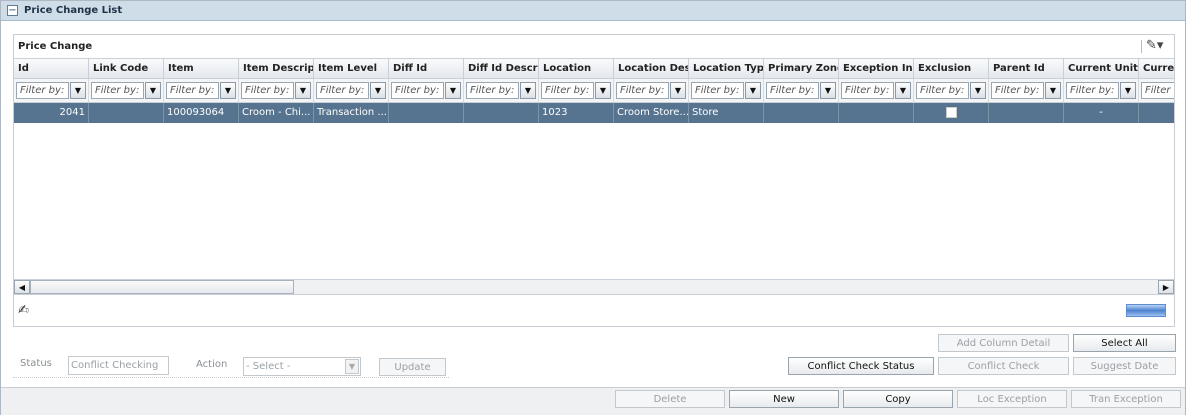  What do you see at coordinates (22, 287) in the screenshot?
I see `scroll-left-icon: ◀` at bounding box center [22, 287].